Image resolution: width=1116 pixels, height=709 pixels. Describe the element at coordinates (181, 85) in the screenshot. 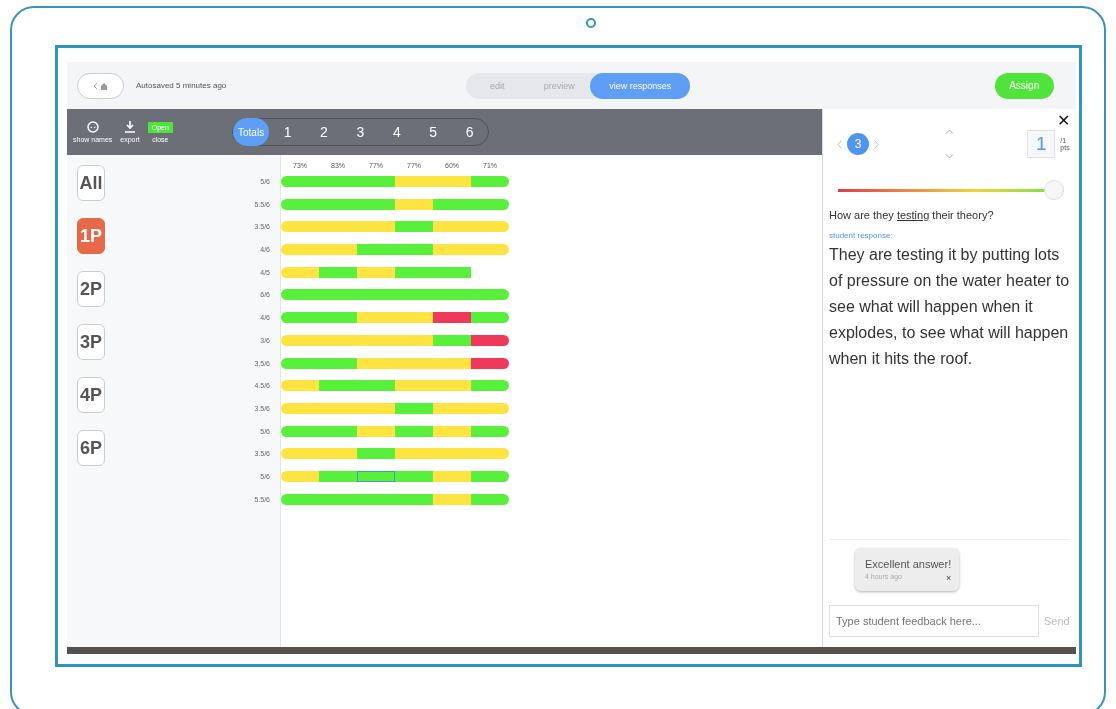

I see `autosave-status: Autosaved 5 minutes ago` at that location.